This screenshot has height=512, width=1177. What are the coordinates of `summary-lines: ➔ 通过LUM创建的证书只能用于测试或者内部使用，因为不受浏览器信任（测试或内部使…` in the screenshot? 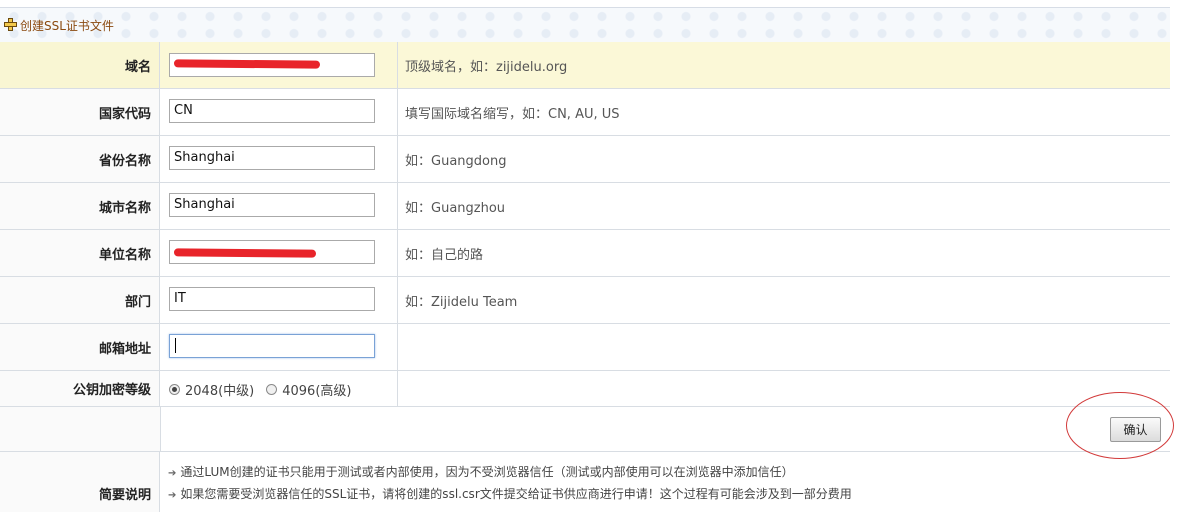 It's located at (510, 484).